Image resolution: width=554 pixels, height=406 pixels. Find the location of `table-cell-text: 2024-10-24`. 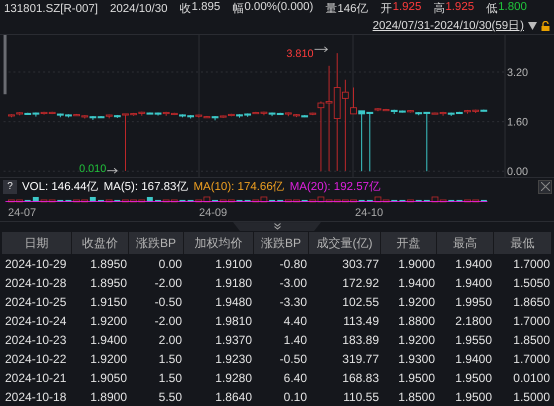

table-cell-text: 2024-10-24 is located at coordinates (36, 321).